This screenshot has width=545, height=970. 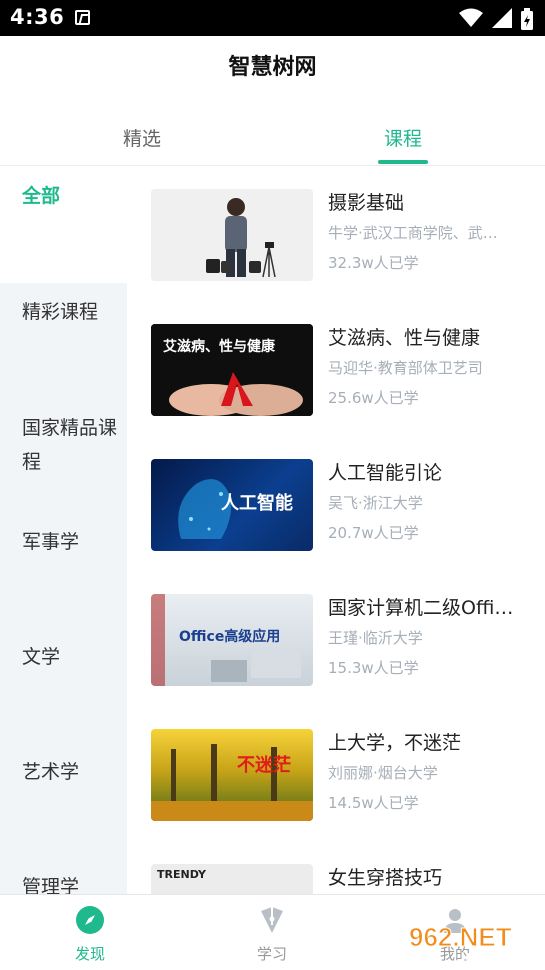 What do you see at coordinates (232, 879) in the screenshot?
I see `course-thumbnail: TRENDY` at bounding box center [232, 879].